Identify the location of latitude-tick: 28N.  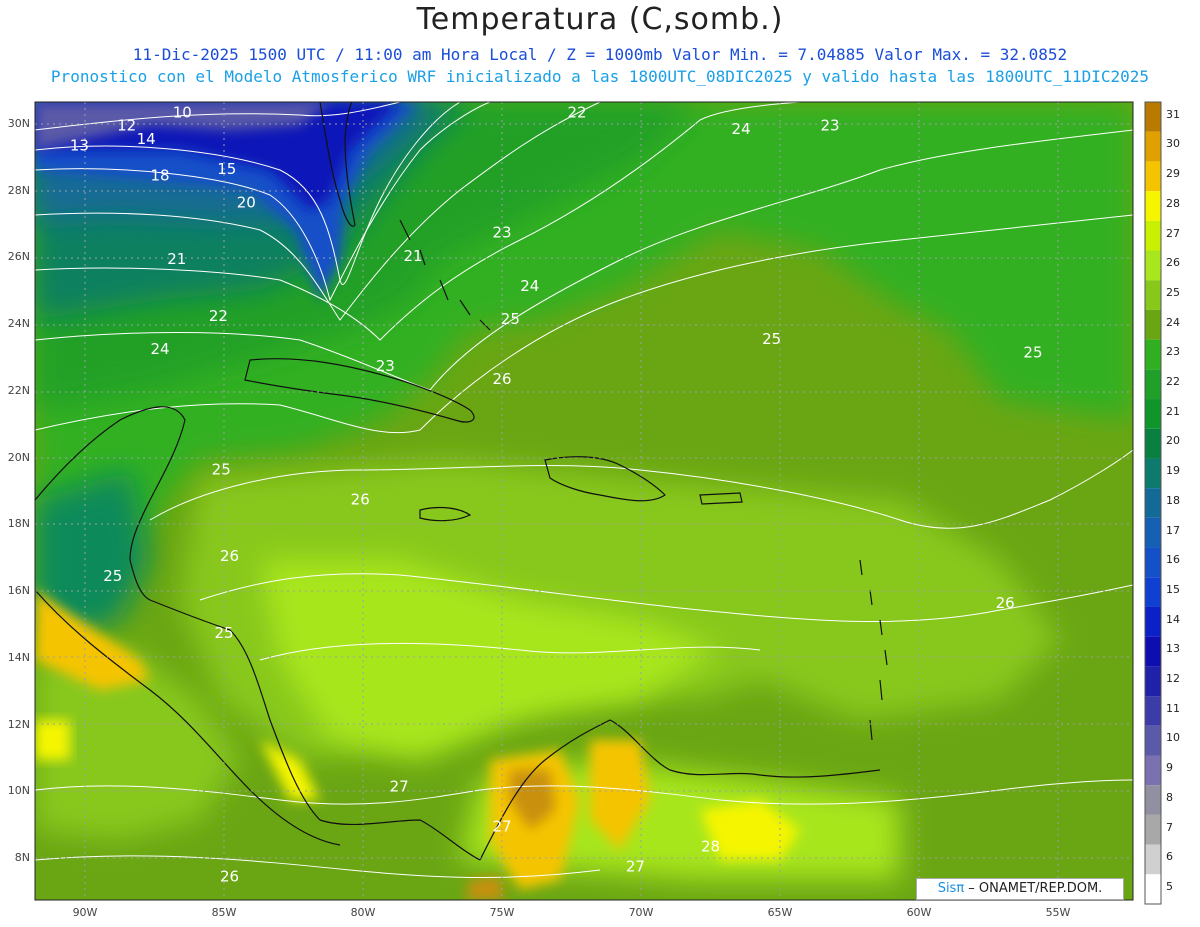
(18, 190).